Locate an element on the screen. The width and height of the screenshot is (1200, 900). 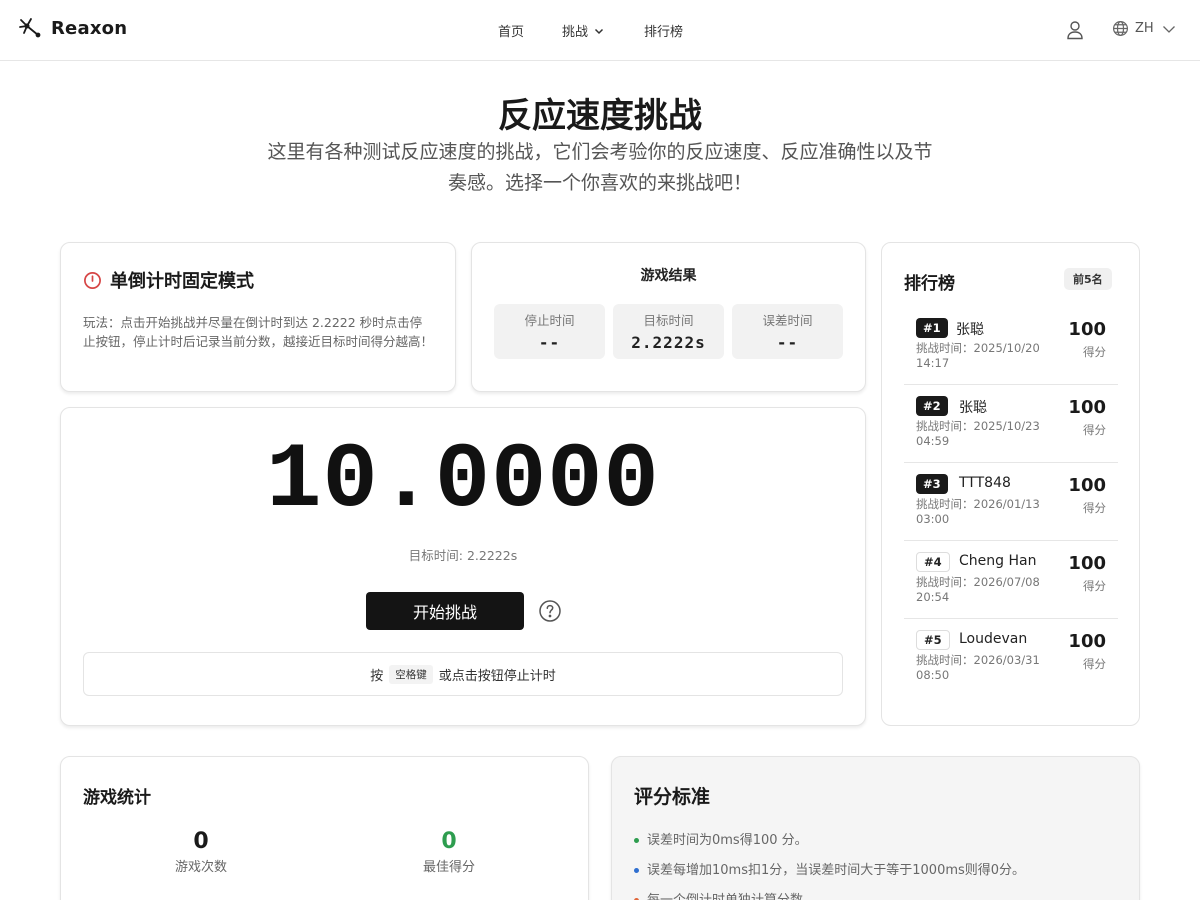
result-title: 游戏结果 is located at coordinates (668, 276).